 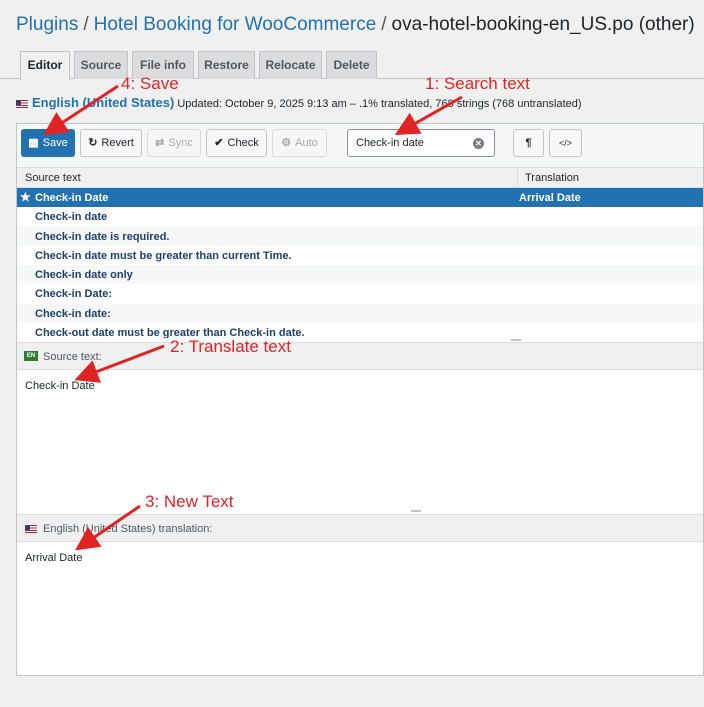 I want to click on column-divider, so click(x=517, y=178).